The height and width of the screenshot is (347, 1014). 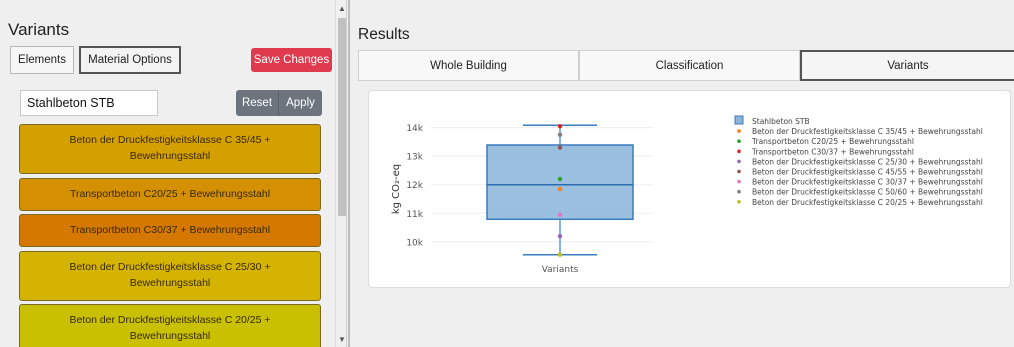 What do you see at coordinates (560, 270) in the screenshot?
I see `x-axis-label: Variants` at bounding box center [560, 270].